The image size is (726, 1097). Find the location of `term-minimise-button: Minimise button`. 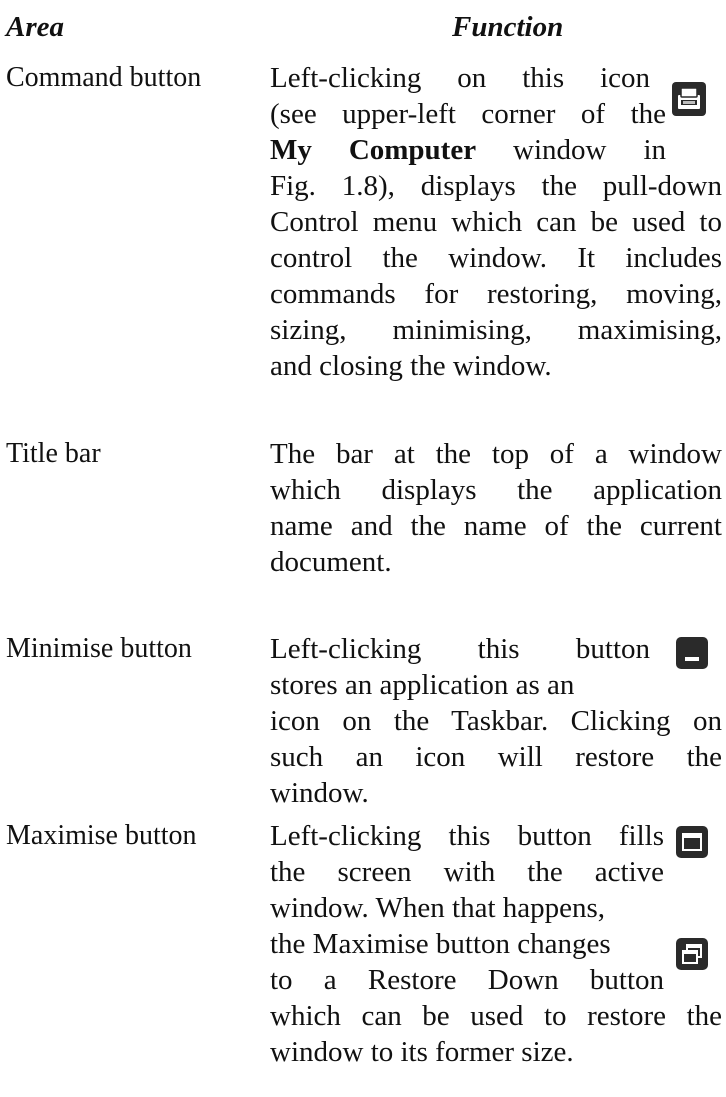

term-minimise-button: Minimise button is located at coordinates (99, 648).